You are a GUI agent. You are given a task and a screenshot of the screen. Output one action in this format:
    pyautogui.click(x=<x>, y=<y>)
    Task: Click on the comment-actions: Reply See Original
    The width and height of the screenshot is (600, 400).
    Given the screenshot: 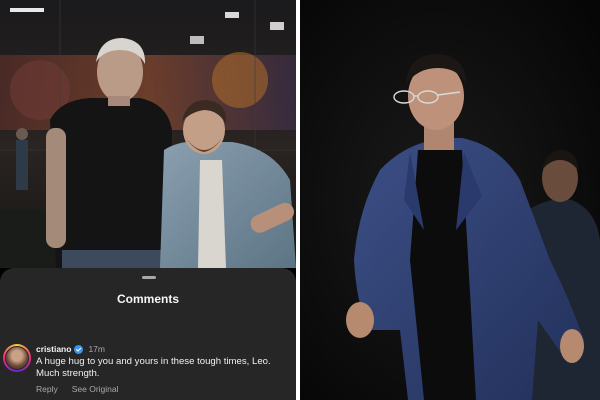 What is the action you would take?
    pyautogui.click(x=77, y=389)
    